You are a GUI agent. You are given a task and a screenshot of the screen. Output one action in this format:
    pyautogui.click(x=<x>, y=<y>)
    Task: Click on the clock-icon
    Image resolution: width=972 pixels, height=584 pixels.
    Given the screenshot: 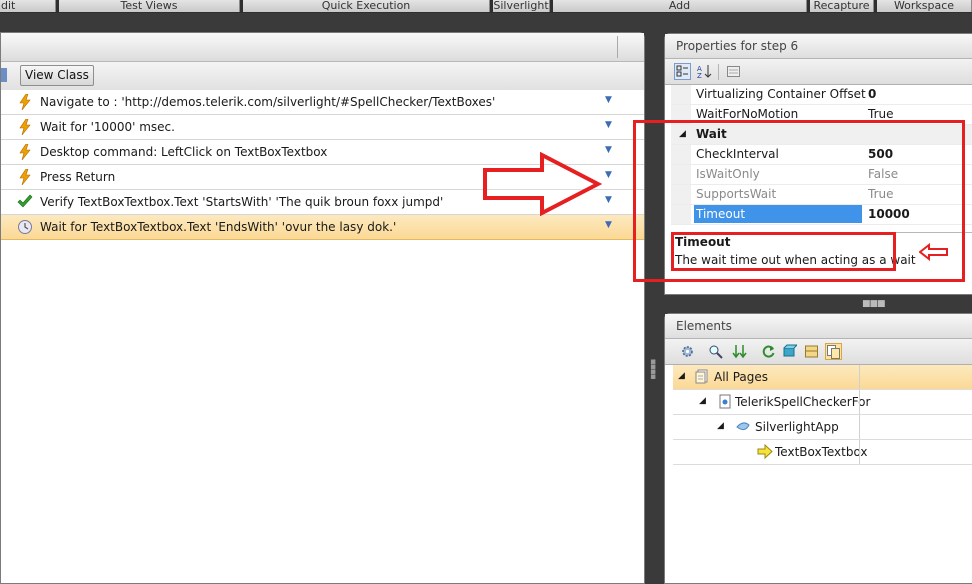 What is the action you would take?
    pyautogui.click(x=25, y=227)
    